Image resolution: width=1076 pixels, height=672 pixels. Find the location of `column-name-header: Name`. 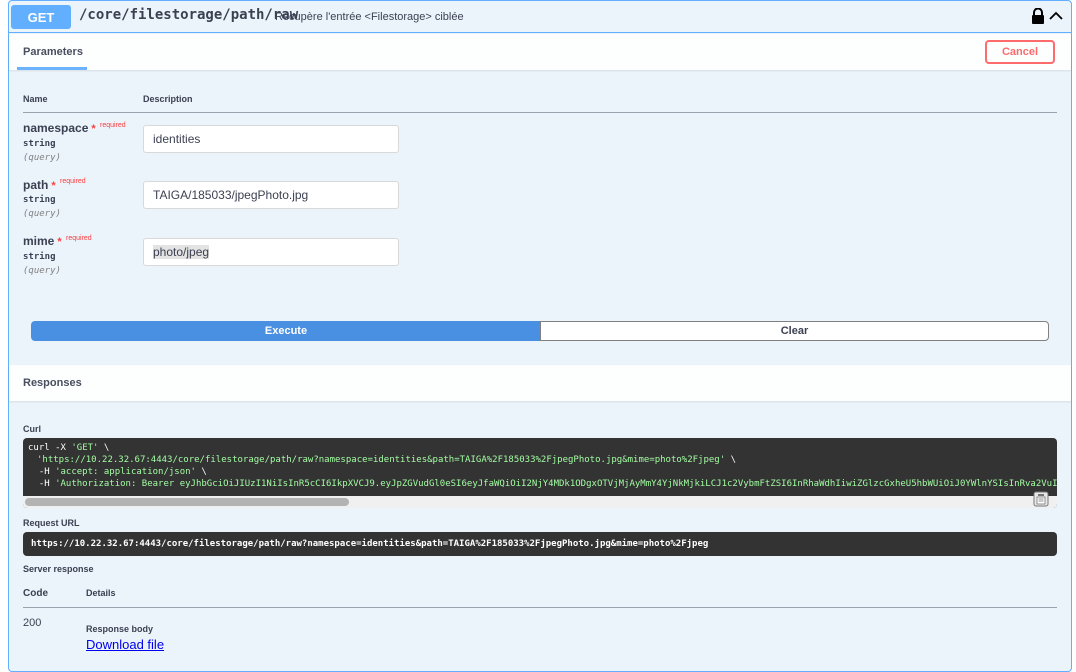

column-name-header: Name is located at coordinates (35, 99).